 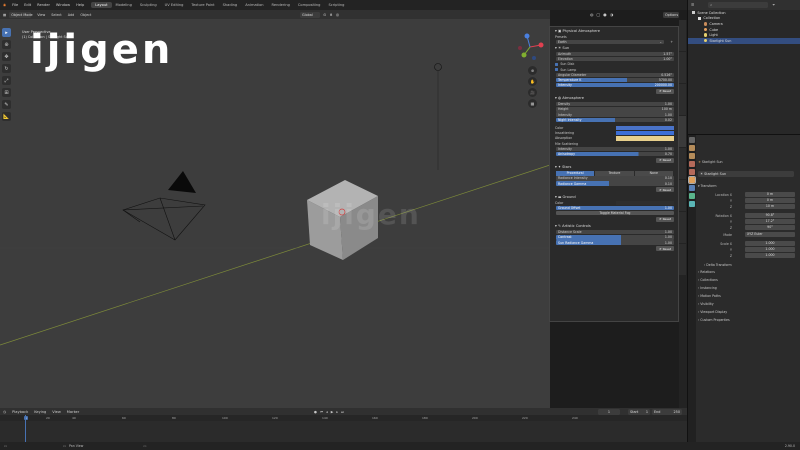 I want to click on section-visibility: › Visibility, so click(x=748, y=303).